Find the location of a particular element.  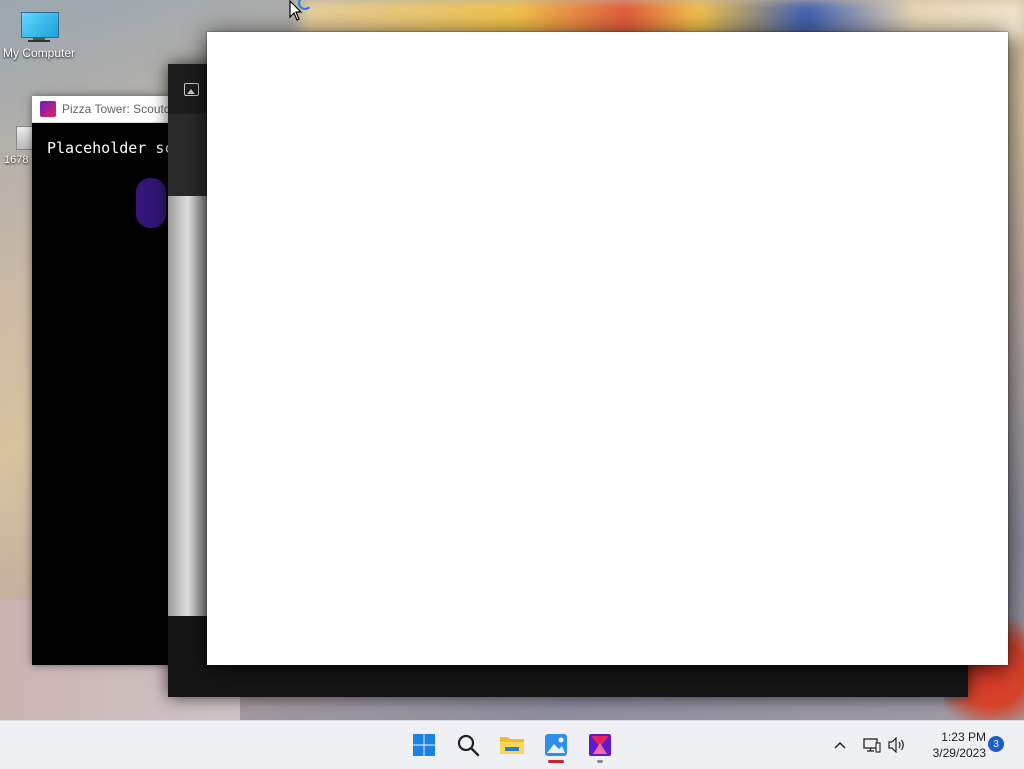

taskbar: 1:23 PM 3/29/2023 is located at coordinates (512, 744).